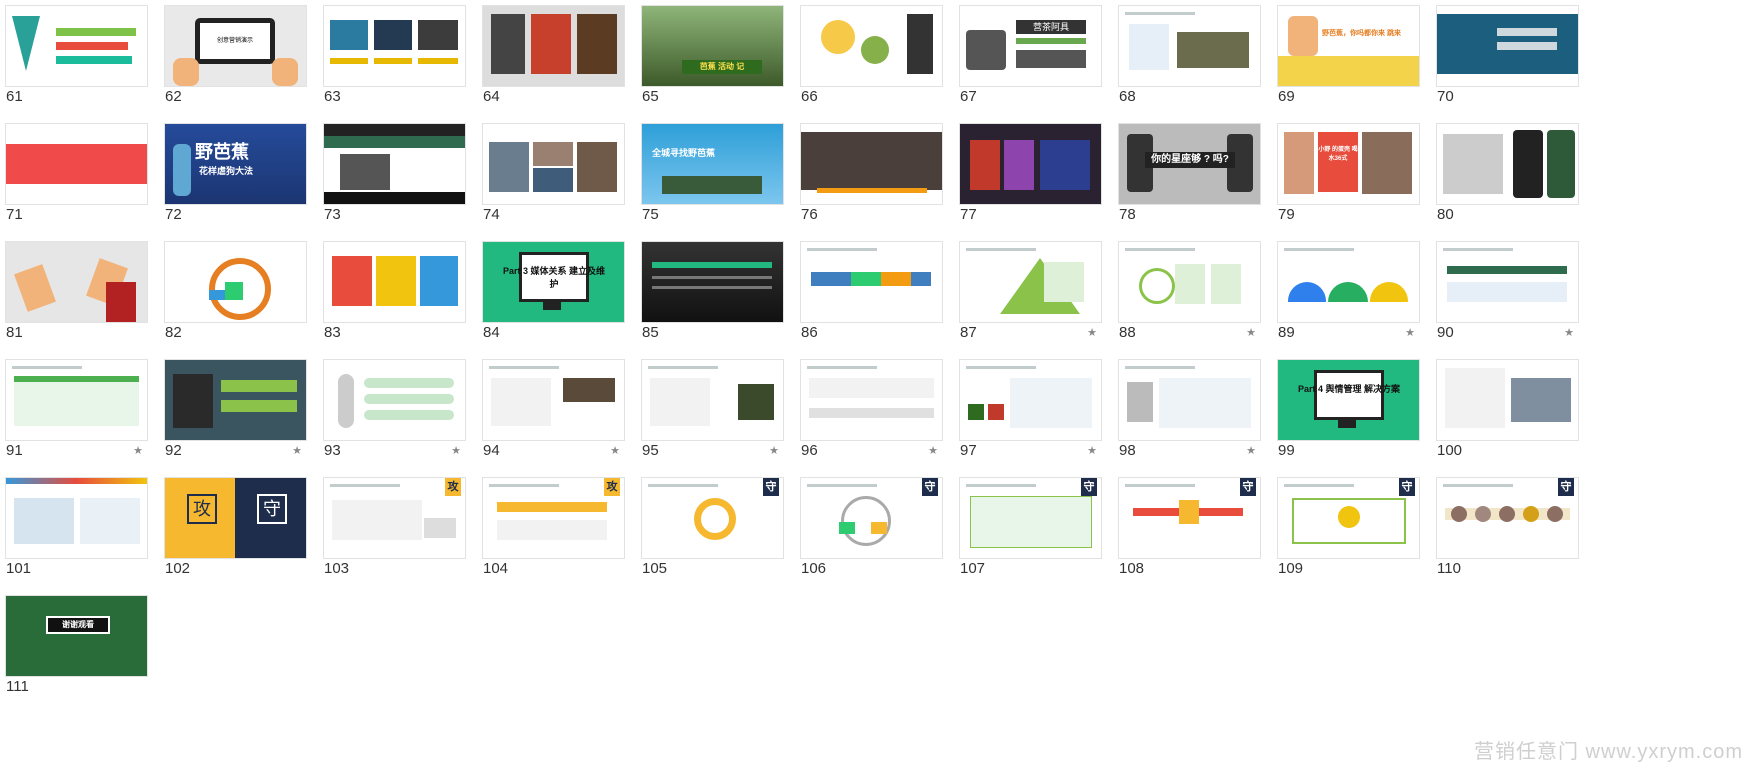 Image resolution: width=1755 pixels, height=772 pixels. What do you see at coordinates (1348, 400) in the screenshot?
I see `slide-preview: Part 4 舆情管理 解决方案` at bounding box center [1348, 400].